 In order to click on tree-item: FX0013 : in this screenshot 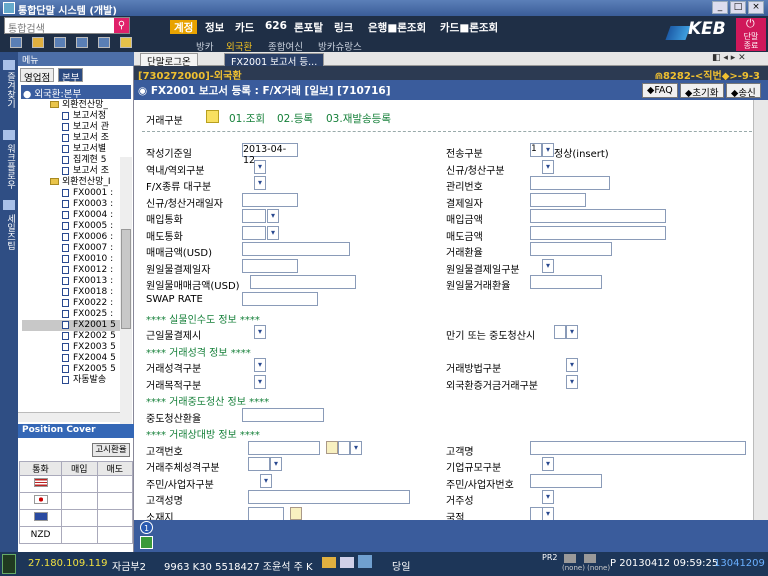, I will do `click(71, 281)`.